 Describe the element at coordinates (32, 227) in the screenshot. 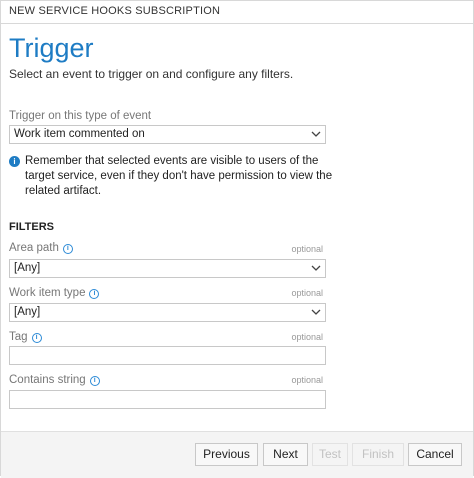

I see `filters-heading: FILTERS` at that location.